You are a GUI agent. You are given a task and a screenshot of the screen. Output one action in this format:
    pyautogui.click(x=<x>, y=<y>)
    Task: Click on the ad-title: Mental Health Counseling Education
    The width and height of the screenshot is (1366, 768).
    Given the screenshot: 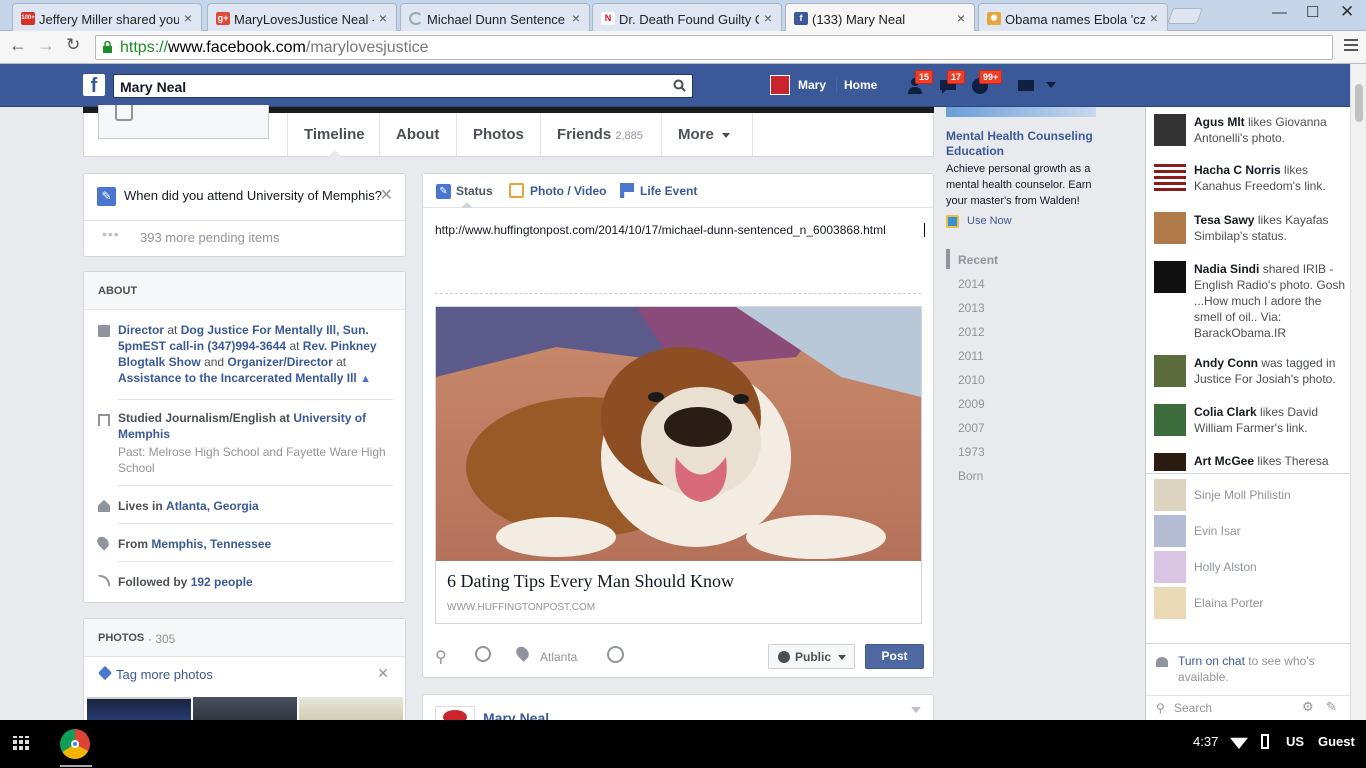 What is the action you would take?
    pyautogui.click(x=1021, y=144)
    